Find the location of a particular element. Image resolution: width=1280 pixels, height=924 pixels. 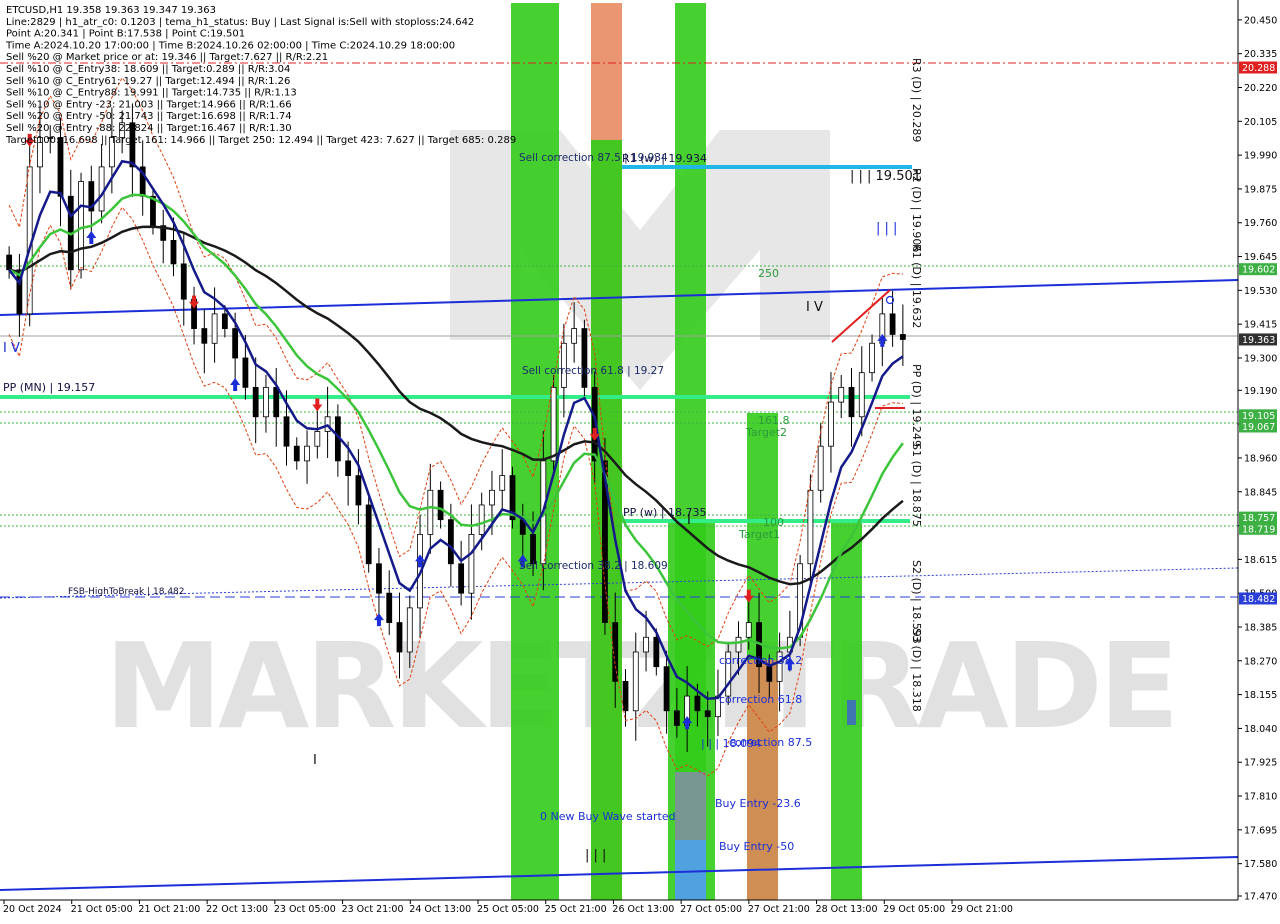

price-badge-label: 19.105 is located at coordinates (1258, 416).